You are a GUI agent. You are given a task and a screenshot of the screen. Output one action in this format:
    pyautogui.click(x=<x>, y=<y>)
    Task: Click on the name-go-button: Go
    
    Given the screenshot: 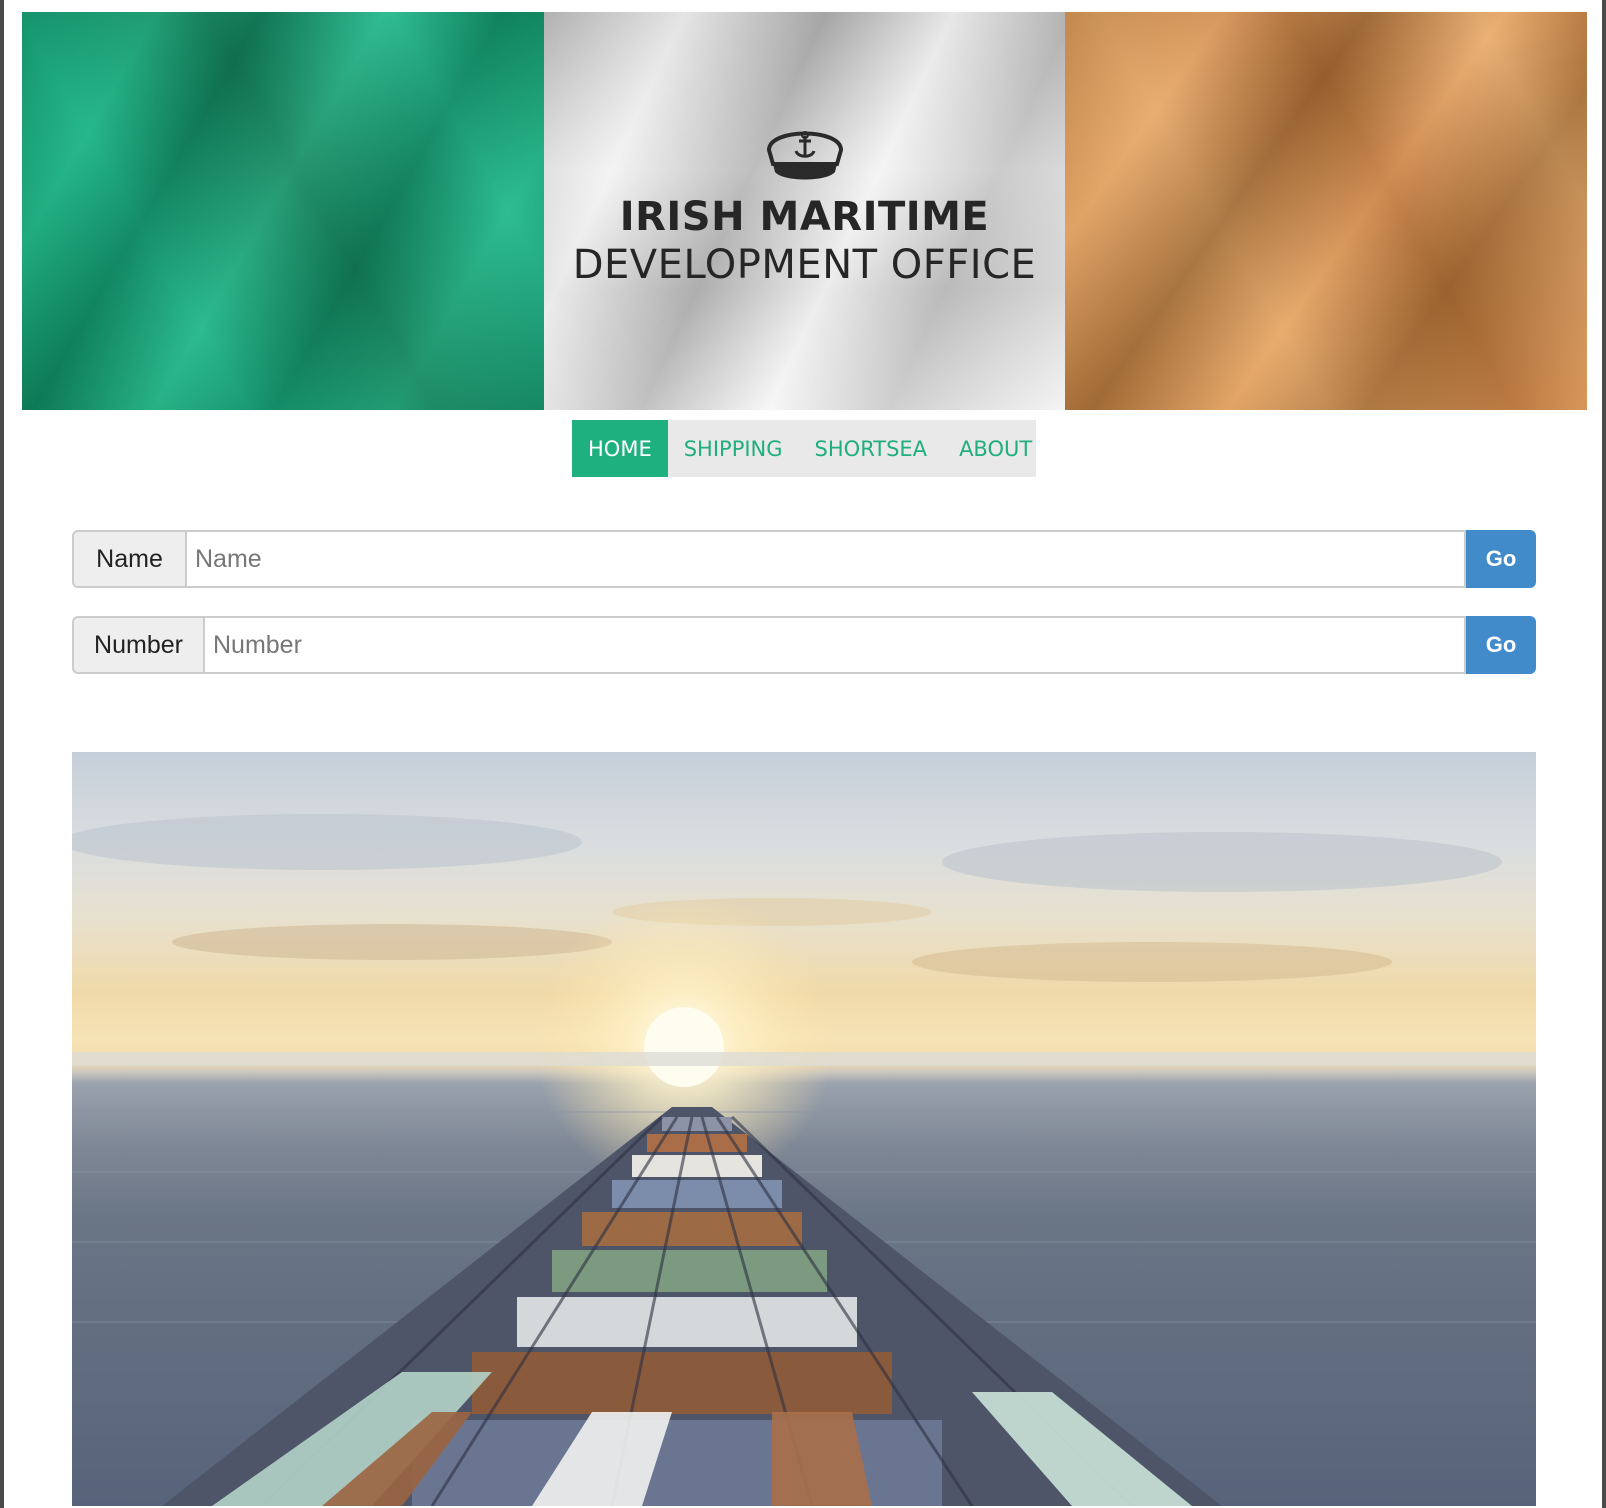 What is the action you would take?
    pyautogui.click(x=1501, y=559)
    